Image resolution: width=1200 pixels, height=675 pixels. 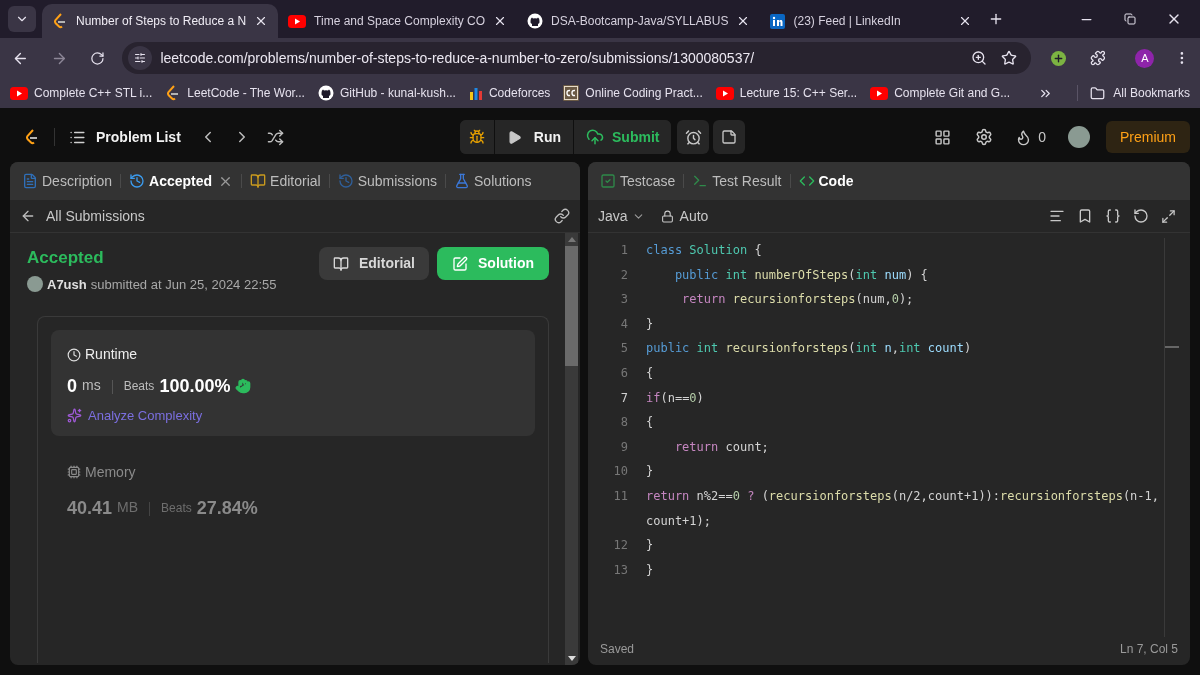 I want to click on address-field: leetcode.com/problems/number-of-steps-to-reduce-a-number-to-zero/submissions/1300080537/, so click(x=576, y=58).